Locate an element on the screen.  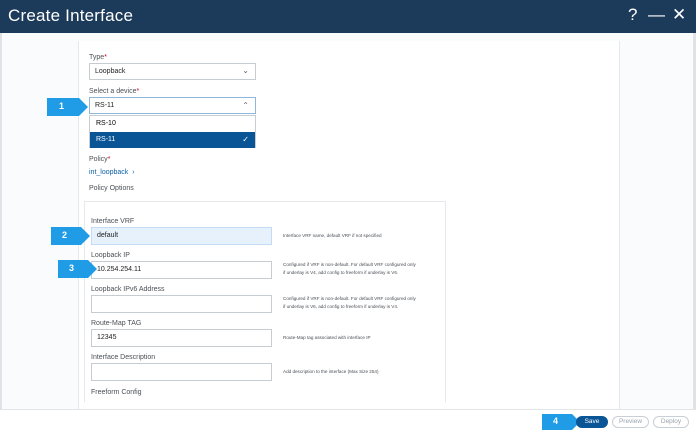
interface-description-label: Interface Description is located at coordinates (123, 357).